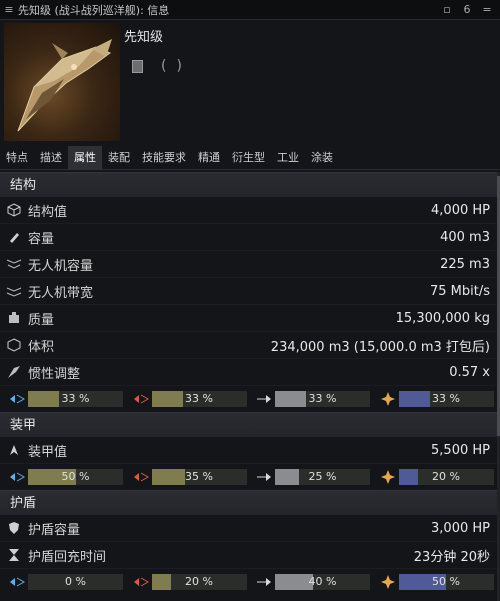 The height and width of the screenshot is (601, 500). What do you see at coordinates (54, 374) in the screenshot?
I see `attribute-label: 惯性调整` at bounding box center [54, 374].